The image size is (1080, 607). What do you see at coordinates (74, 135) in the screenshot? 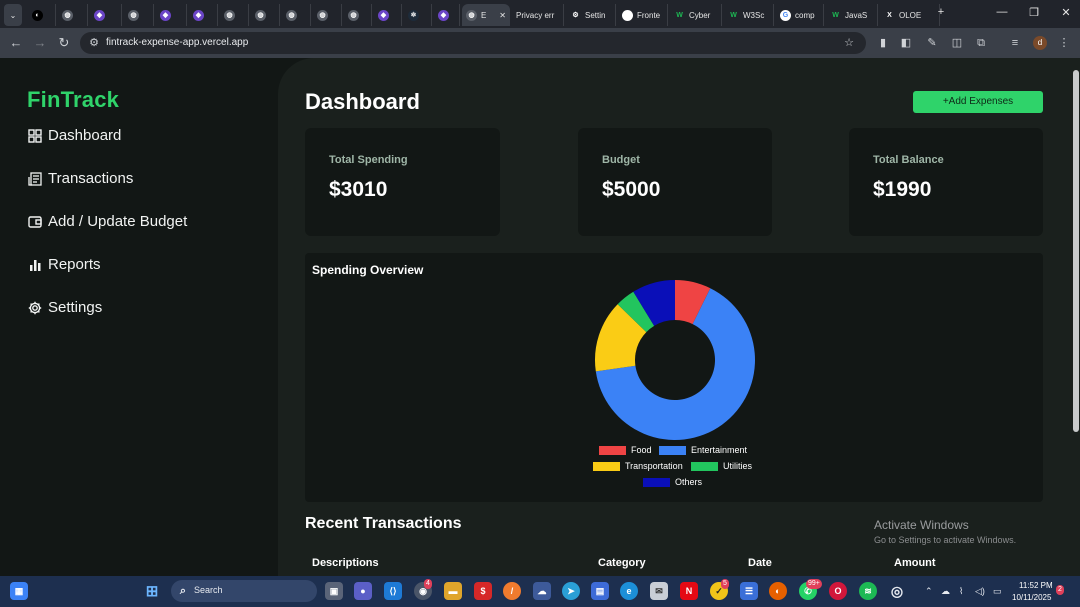
I see `sidebar-item-dashboard: Dashboard` at bounding box center [74, 135].